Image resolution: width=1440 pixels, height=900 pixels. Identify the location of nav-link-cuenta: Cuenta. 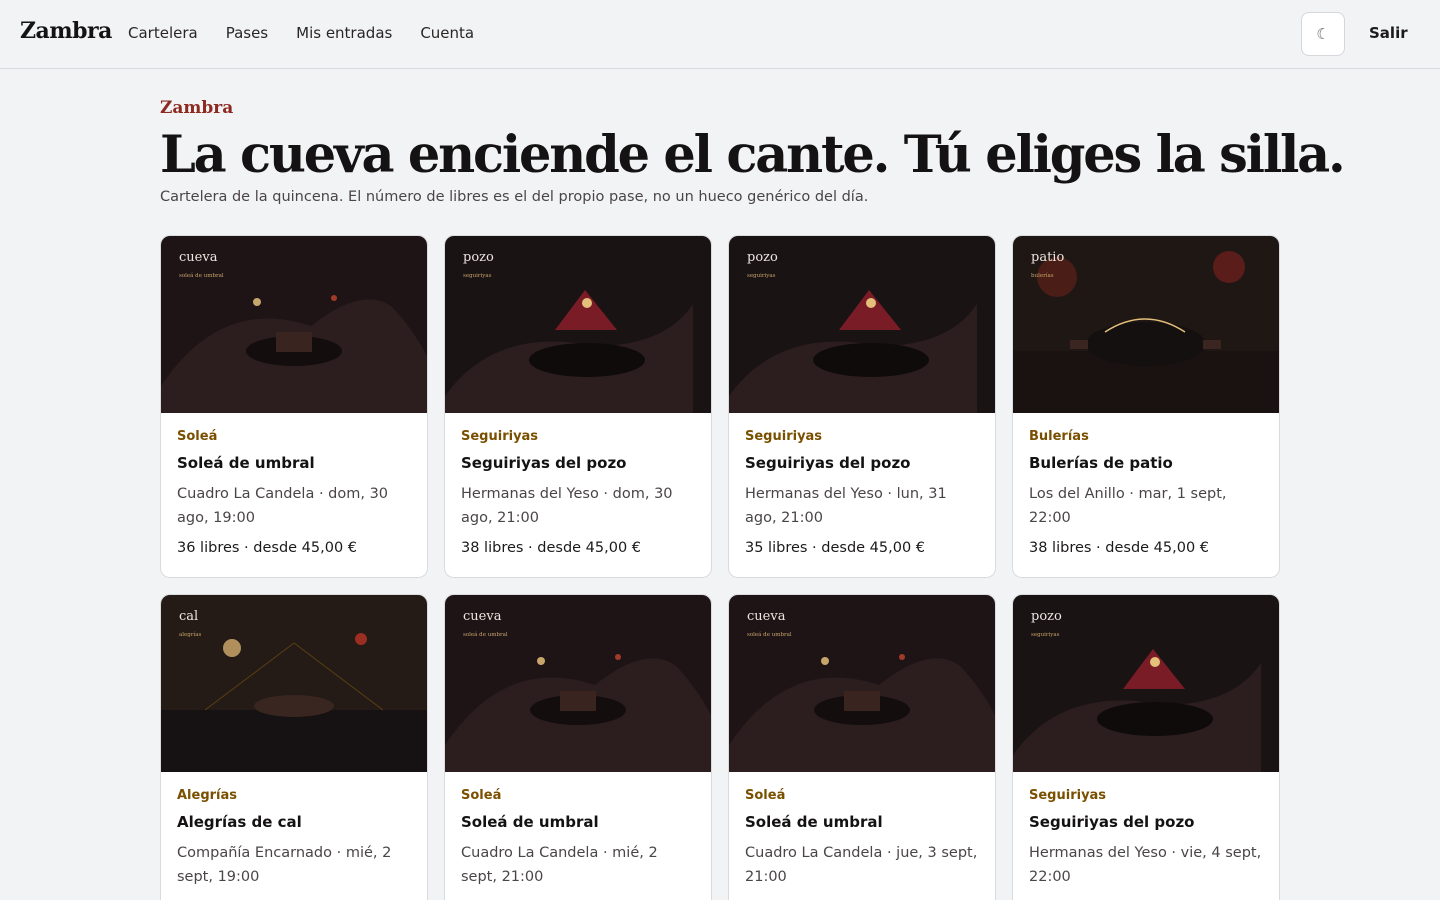
(447, 33).